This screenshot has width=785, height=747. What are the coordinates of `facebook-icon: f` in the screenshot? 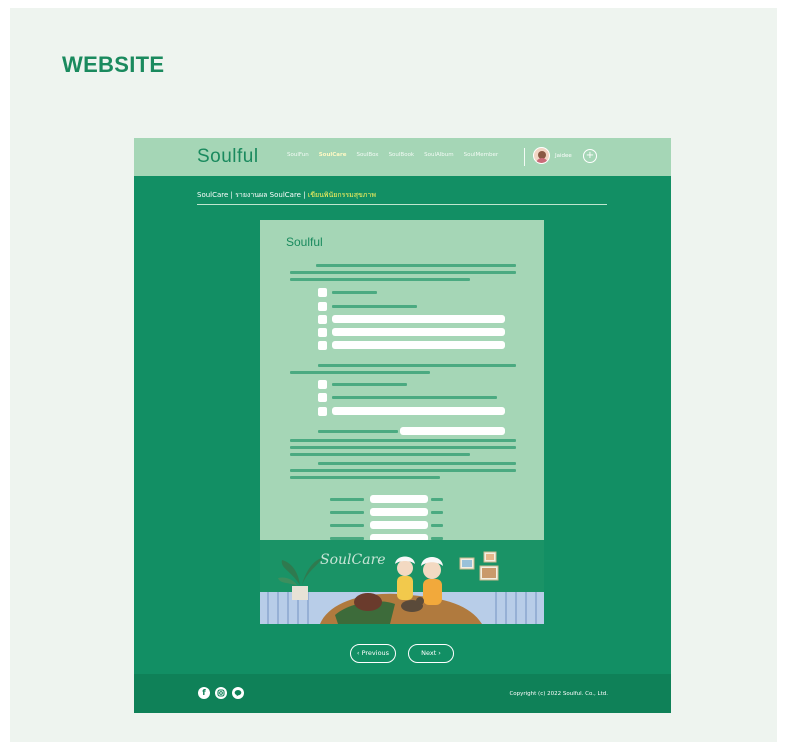 It's located at (204, 693).